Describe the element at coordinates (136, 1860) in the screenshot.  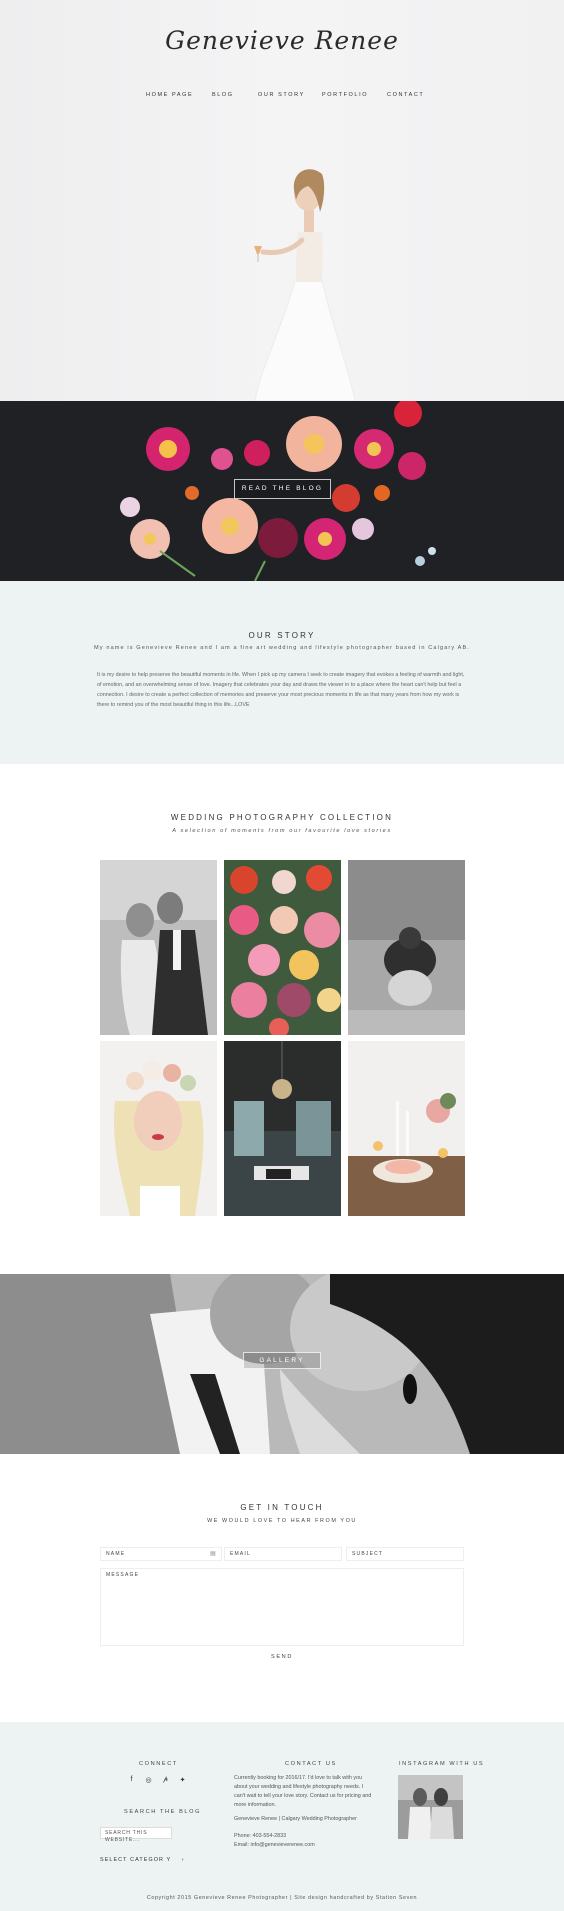
I see `select-category-label: SELECT CATEGOR Y` at that location.